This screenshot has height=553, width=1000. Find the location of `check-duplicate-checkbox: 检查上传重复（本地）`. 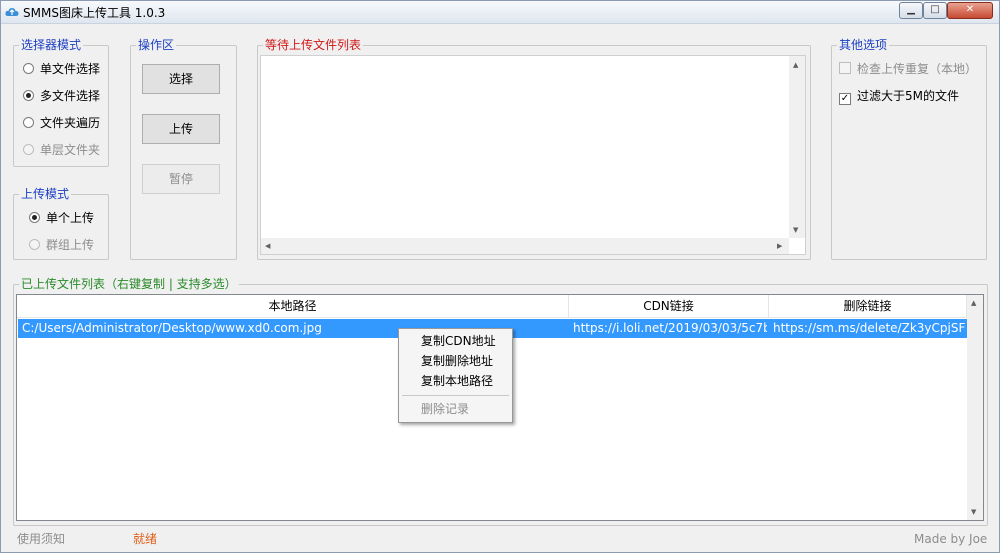

check-duplicate-checkbox: 检查上传重复（本地） is located at coordinates (908, 69).